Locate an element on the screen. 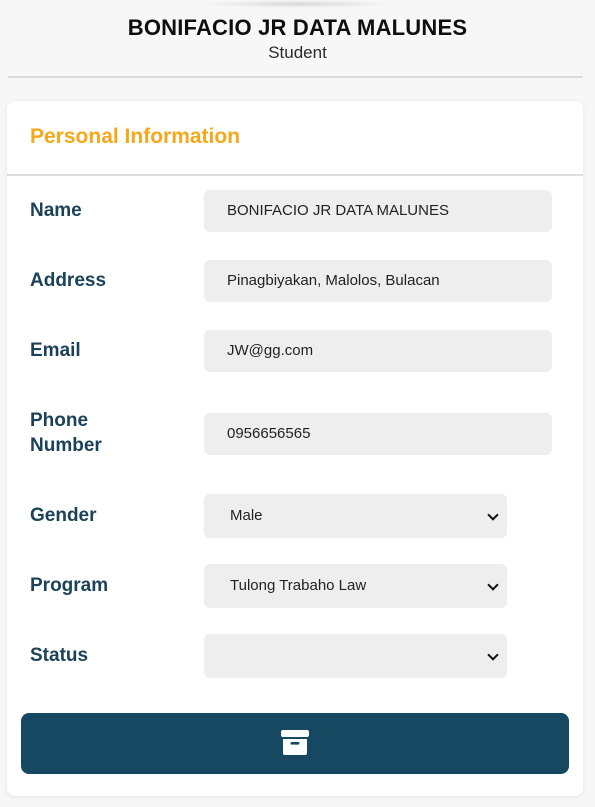 The image size is (595, 807). status-label: Status is located at coordinates (59, 655).